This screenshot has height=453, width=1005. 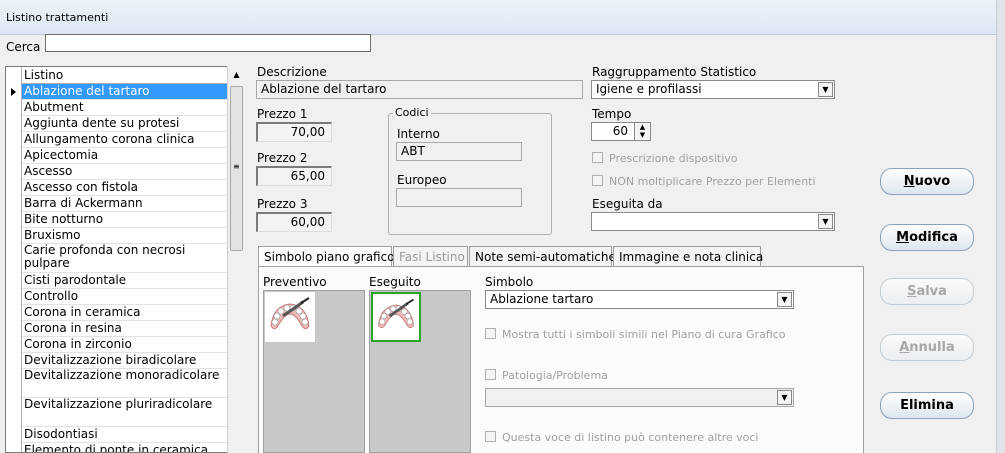 I want to click on patologia-label: Patologia/Problema, so click(x=555, y=375).